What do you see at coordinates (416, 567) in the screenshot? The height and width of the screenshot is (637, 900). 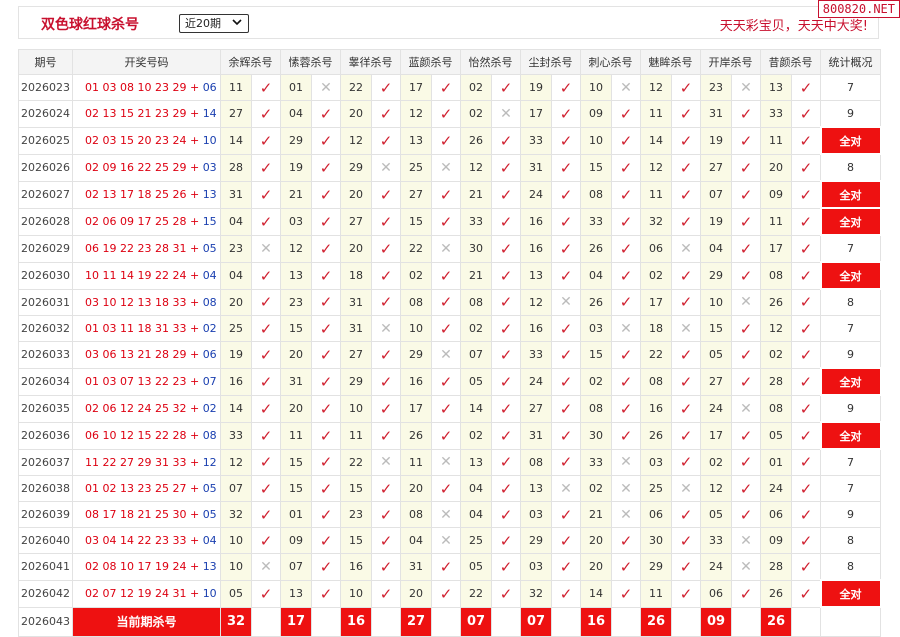 I see `kill-number: 31` at bounding box center [416, 567].